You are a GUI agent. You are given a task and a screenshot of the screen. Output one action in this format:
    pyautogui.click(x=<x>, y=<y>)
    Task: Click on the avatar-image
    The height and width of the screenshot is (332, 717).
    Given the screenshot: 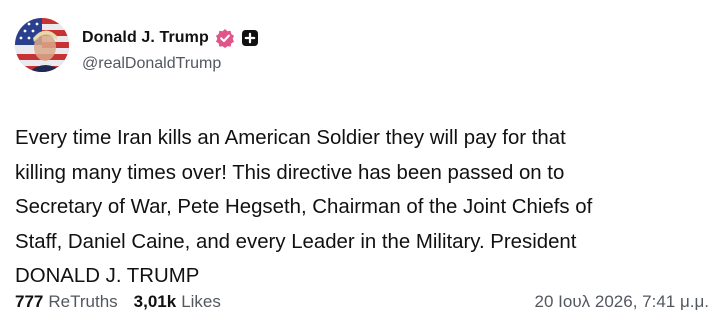 What is the action you would take?
    pyautogui.click(x=42, y=45)
    